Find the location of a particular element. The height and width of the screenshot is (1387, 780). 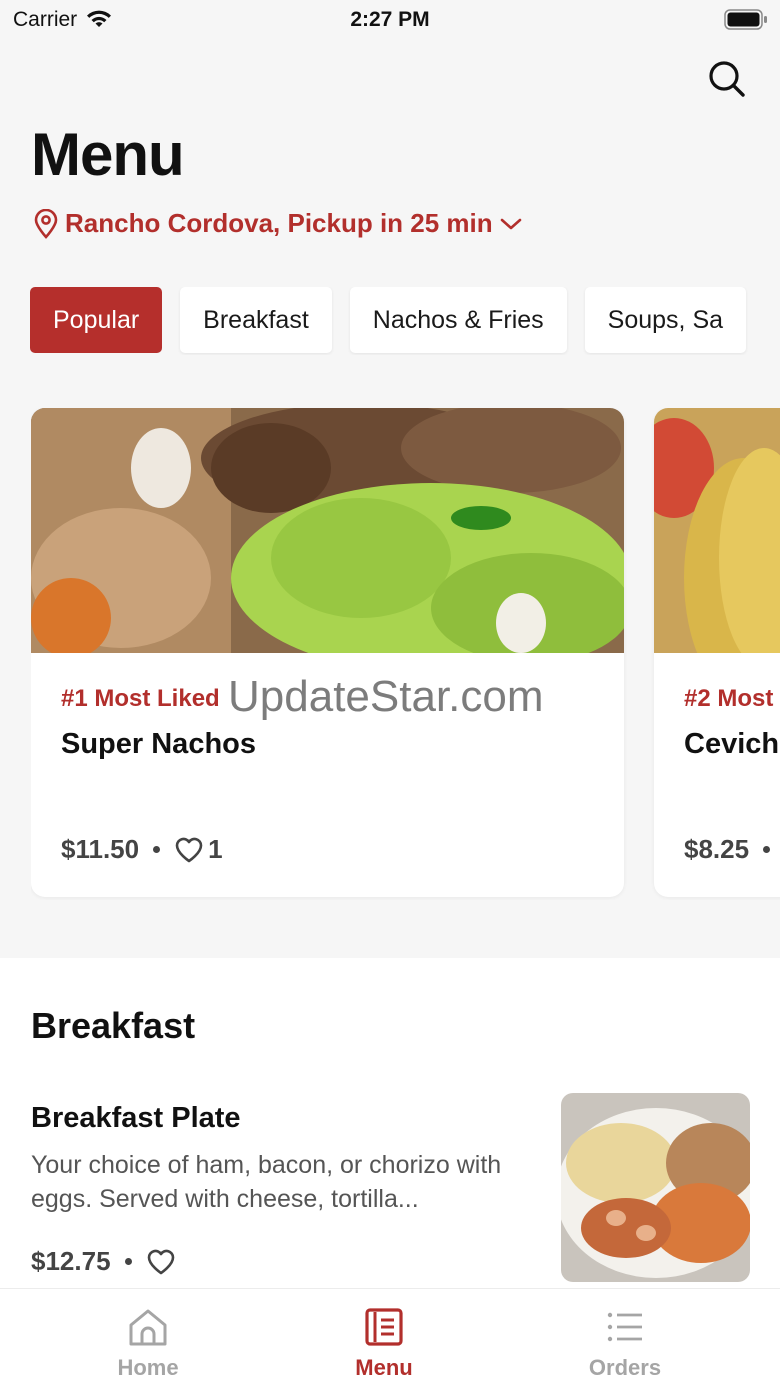

chevron-down-icon is located at coordinates (510, 223).